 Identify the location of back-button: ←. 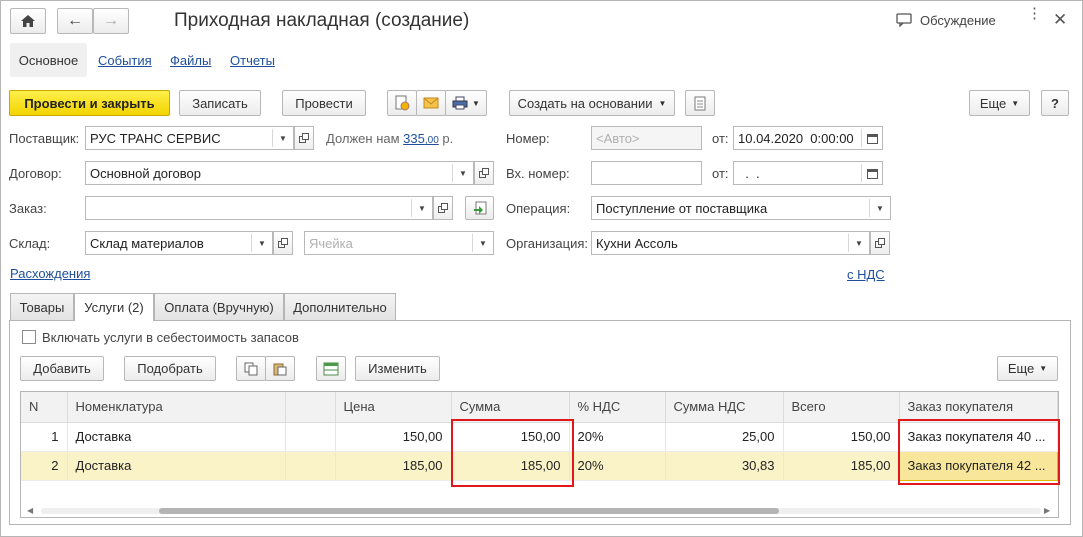
(75, 21).